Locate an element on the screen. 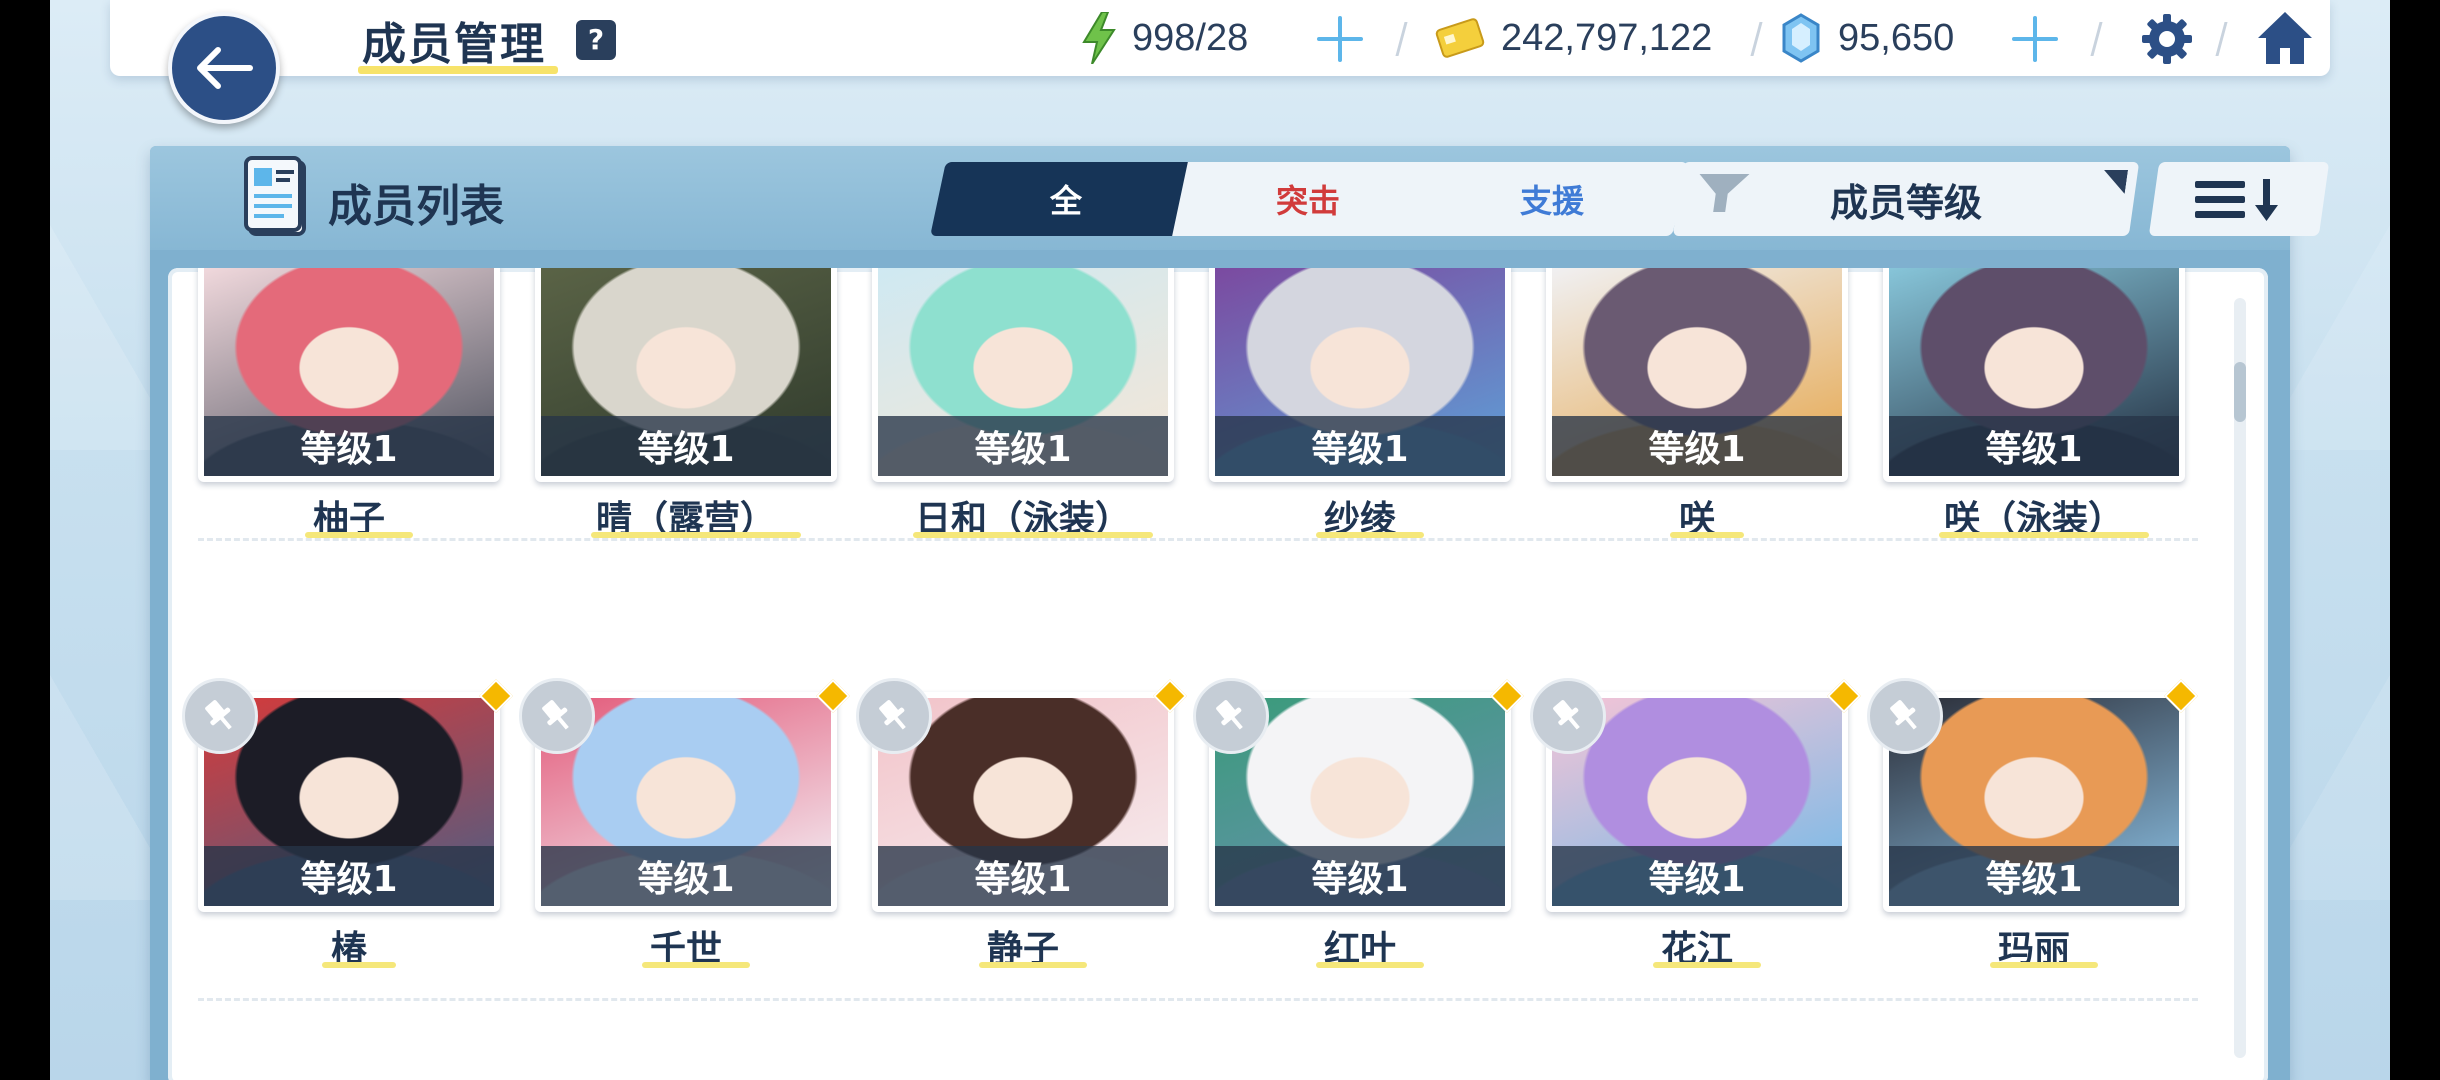 The height and width of the screenshot is (1080, 2440). member-name: 椿 is located at coordinates (348, 949).